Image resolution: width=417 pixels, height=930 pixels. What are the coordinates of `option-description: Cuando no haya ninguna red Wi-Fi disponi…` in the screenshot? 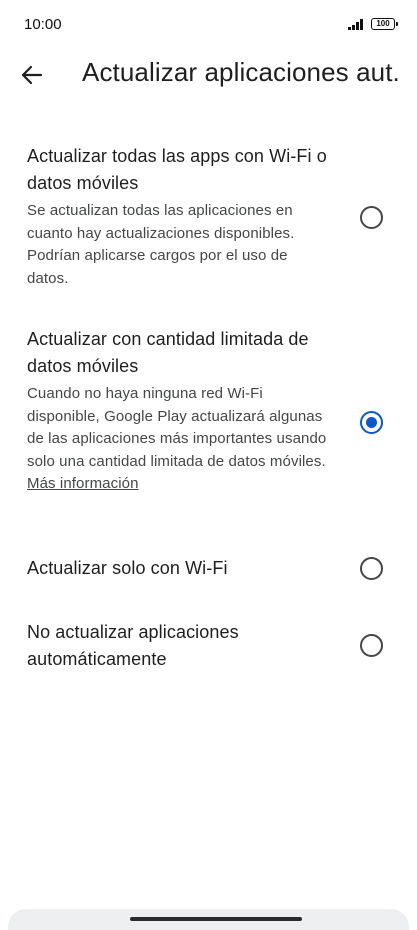 It's located at (177, 439).